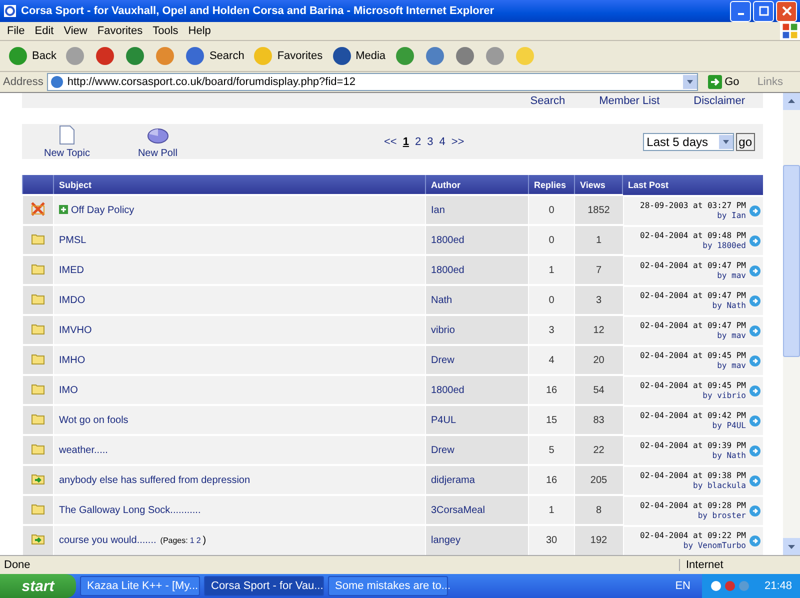 This screenshot has height=598, width=800. Describe the element at coordinates (372, 82) in the screenshot. I see `address-field: http://www.corsasport.co.uk/board/forumdisplay.php?fid=12` at that location.